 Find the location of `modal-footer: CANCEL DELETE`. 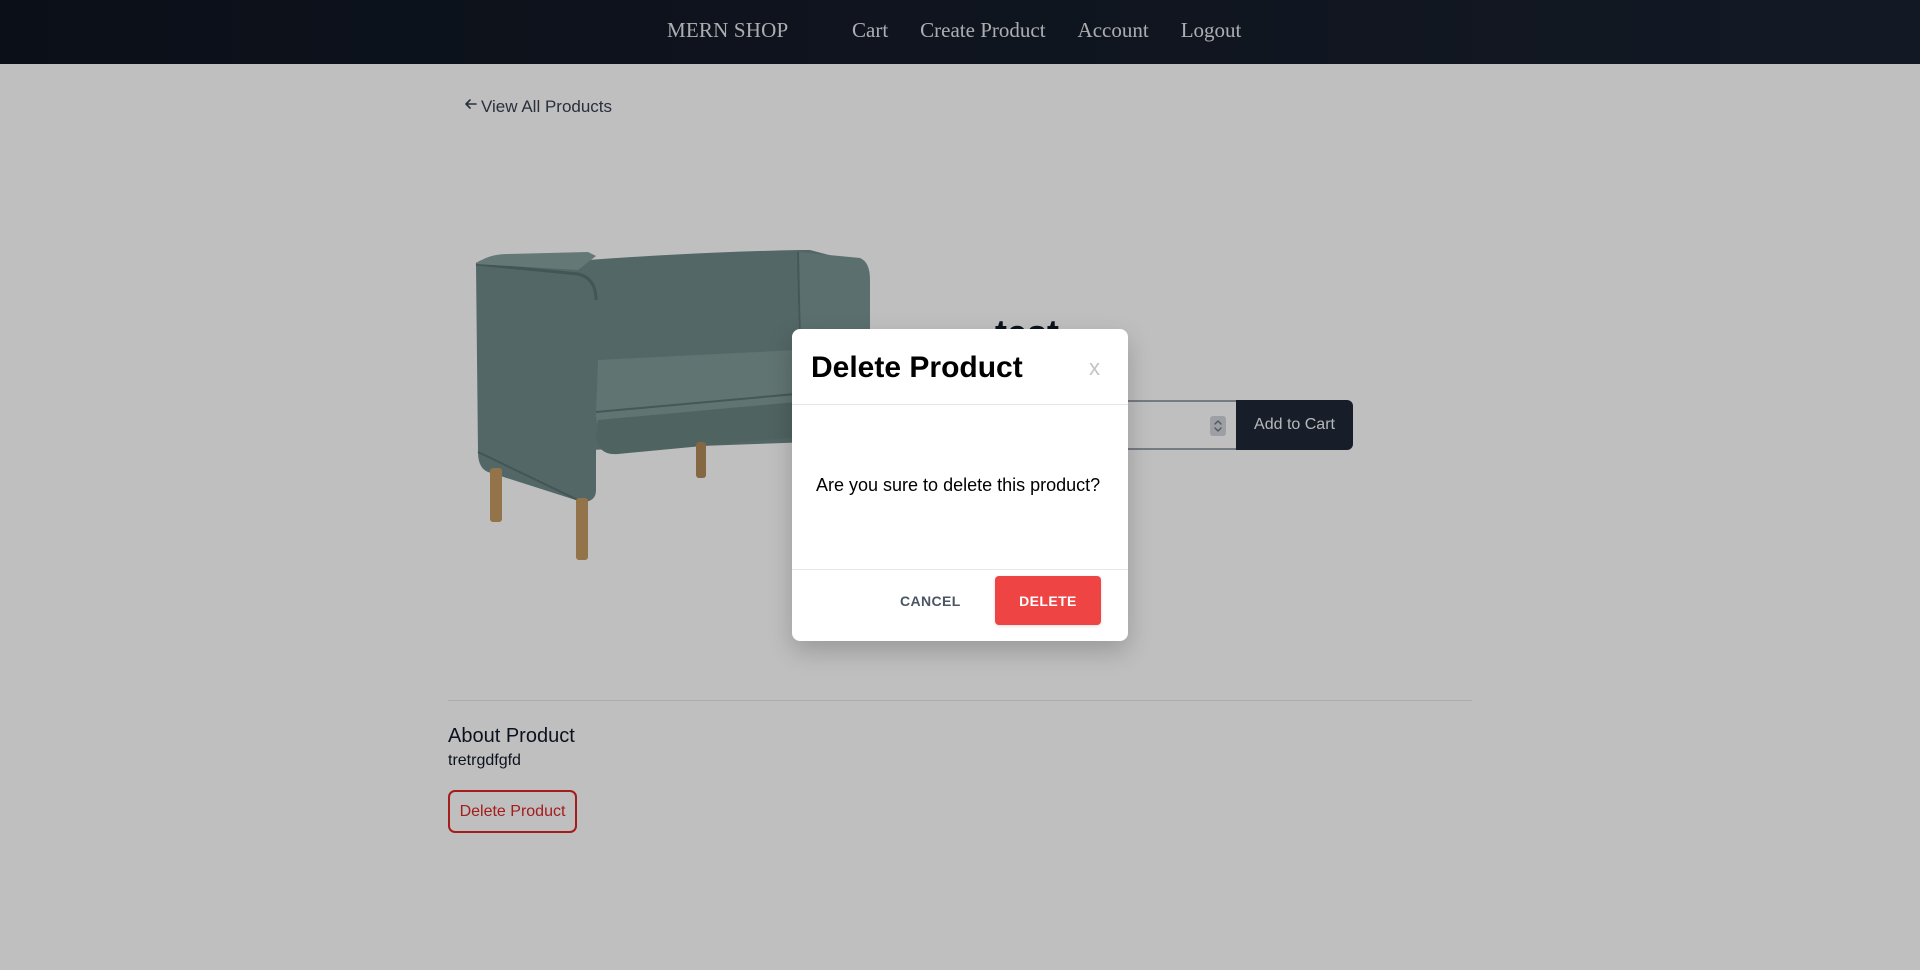

modal-footer: CANCEL DELETE is located at coordinates (960, 605).